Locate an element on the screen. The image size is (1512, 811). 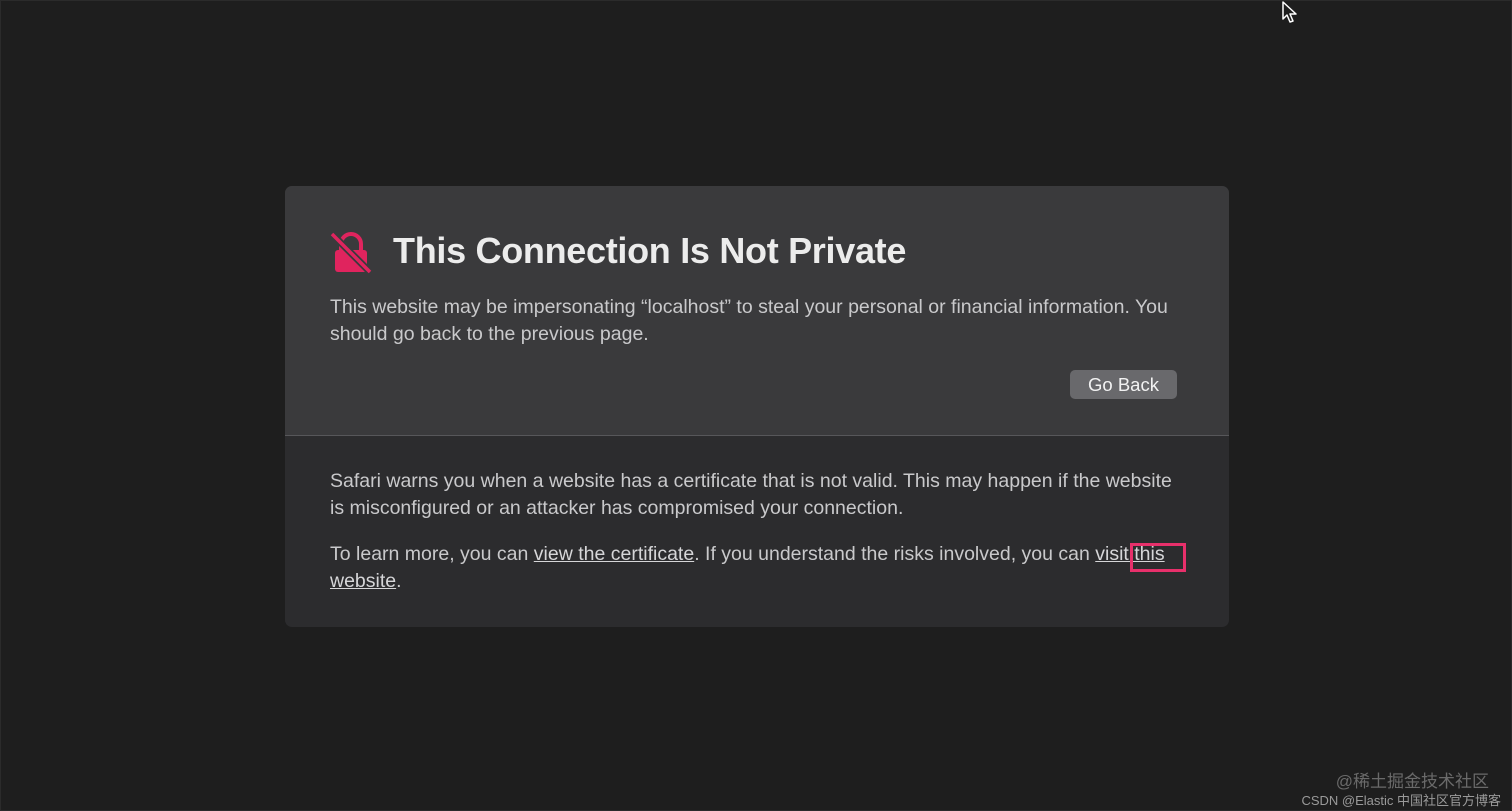
go-back-button: Go Back is located at coordinates (1123, 384).